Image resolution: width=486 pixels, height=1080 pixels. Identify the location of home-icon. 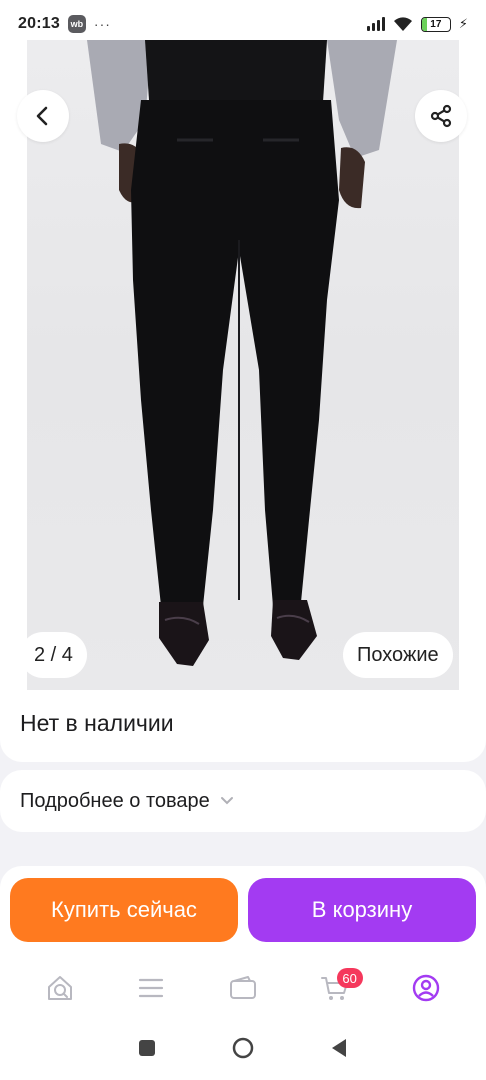
(59, 988).